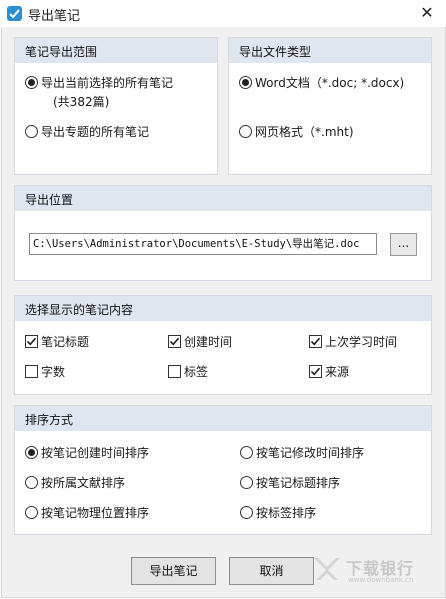 The image size is (446, 599). Describe the element at coordinates (330, 106) in the screenshot. I see `file-type-group: 导出文件类型 Word文档（*.doc; *.docx) 网页格式（*.mht)` at that location.